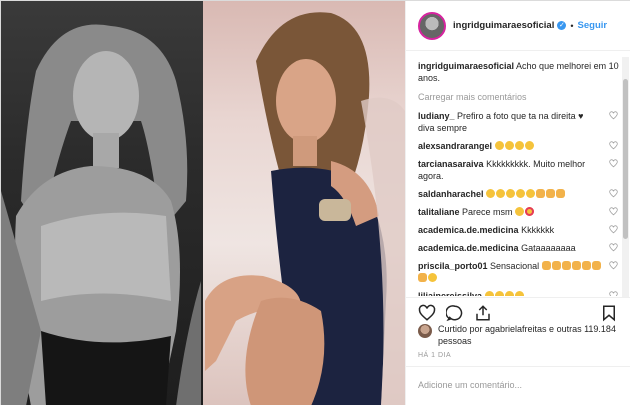 This screenshot has height=405, width=630. Describe the element at coordinates (562, 25) in the screenshot. I see `verified-badge-icon: ✓` at that location.